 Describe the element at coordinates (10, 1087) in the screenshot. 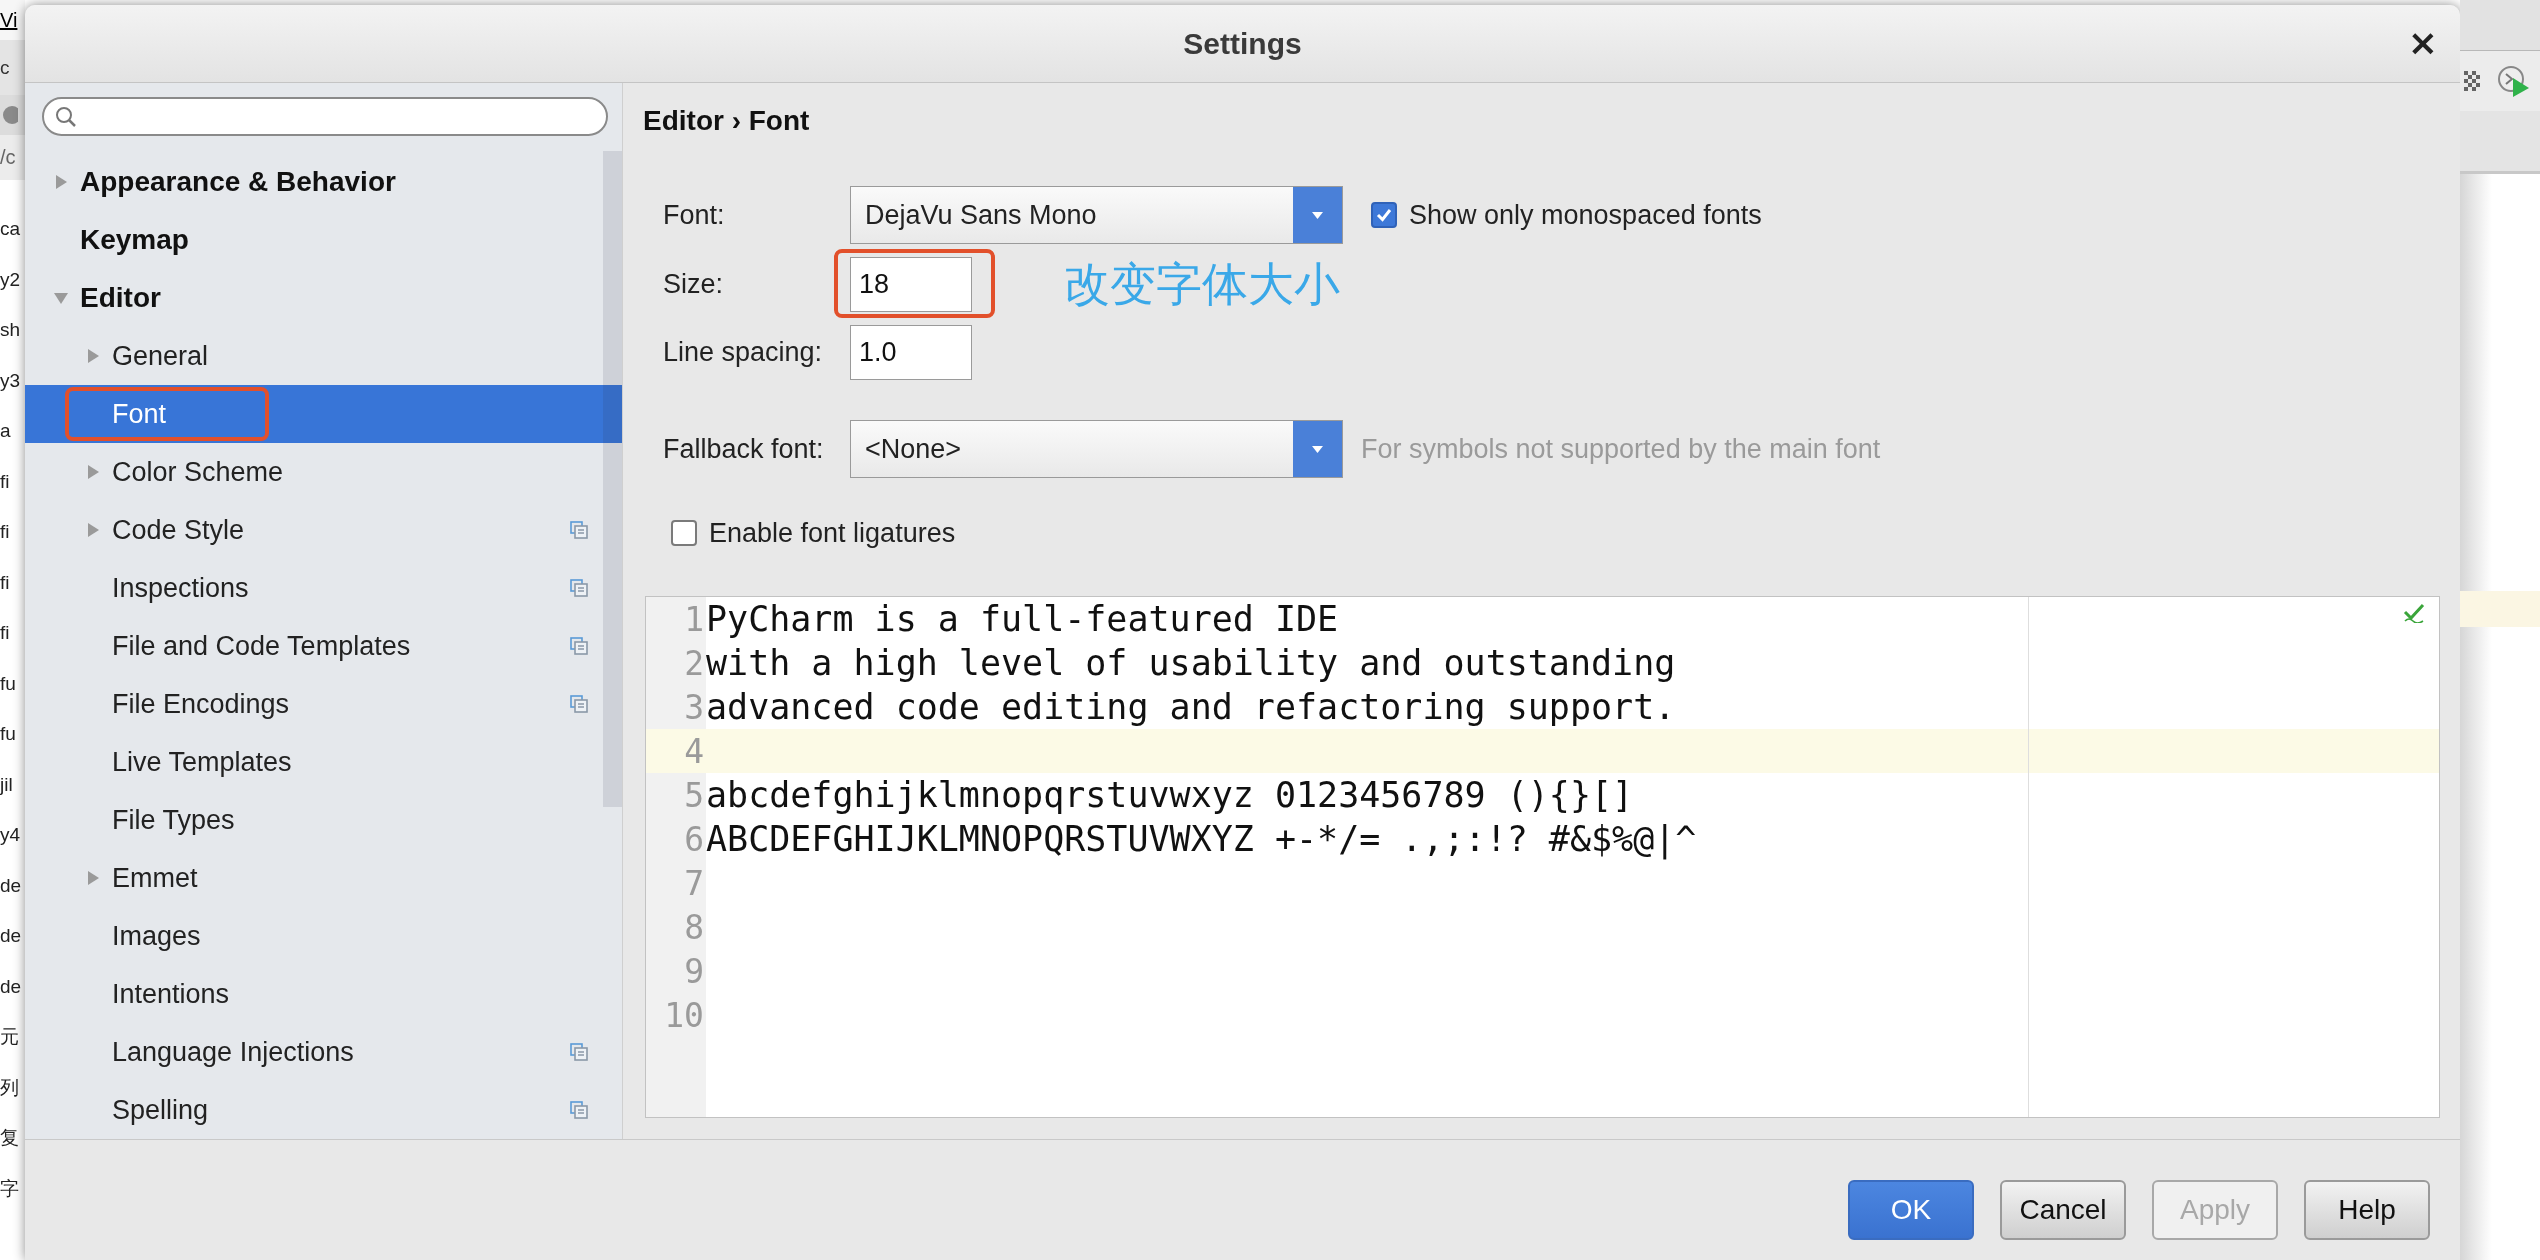

I see `file-name: 列` at that location.